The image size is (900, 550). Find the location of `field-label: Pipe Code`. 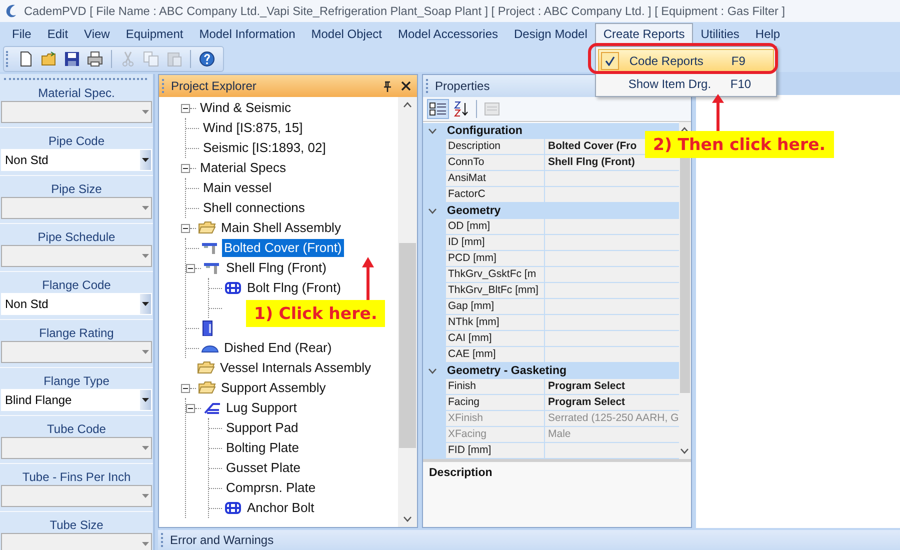

field-label: Pipe Code is located at coordinates (76, 141).